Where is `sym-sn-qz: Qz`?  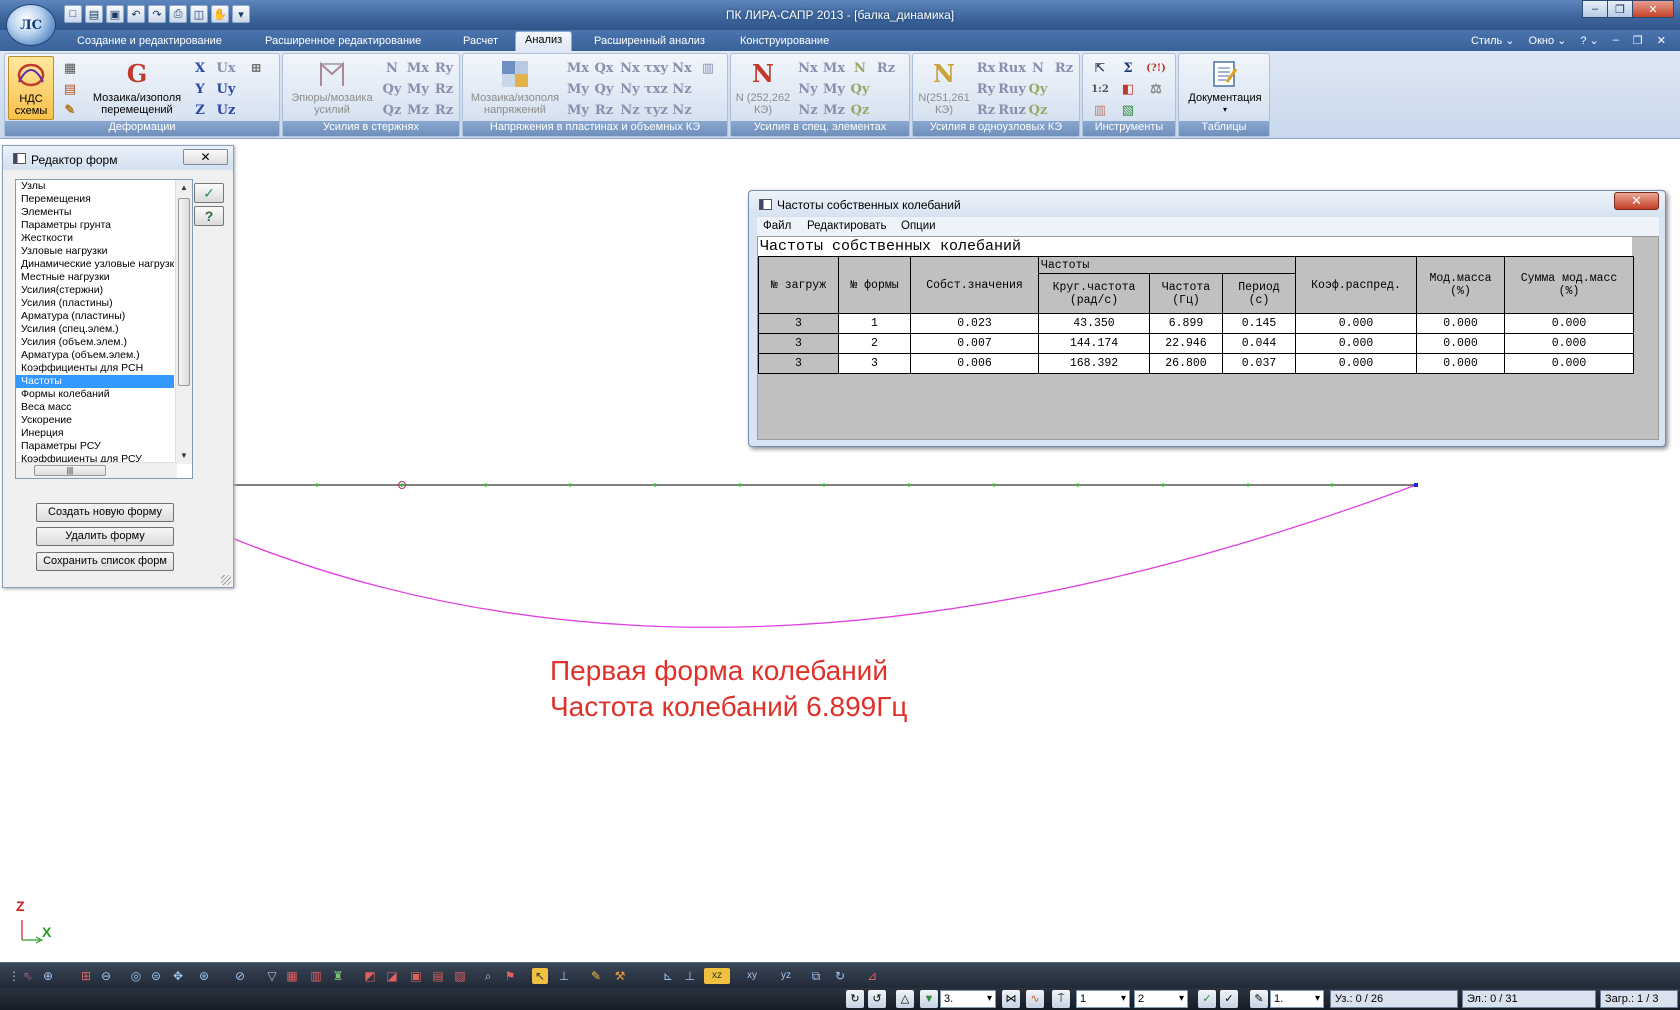
sym-sn-qz: Qz is located at coordinates (1038, 110).